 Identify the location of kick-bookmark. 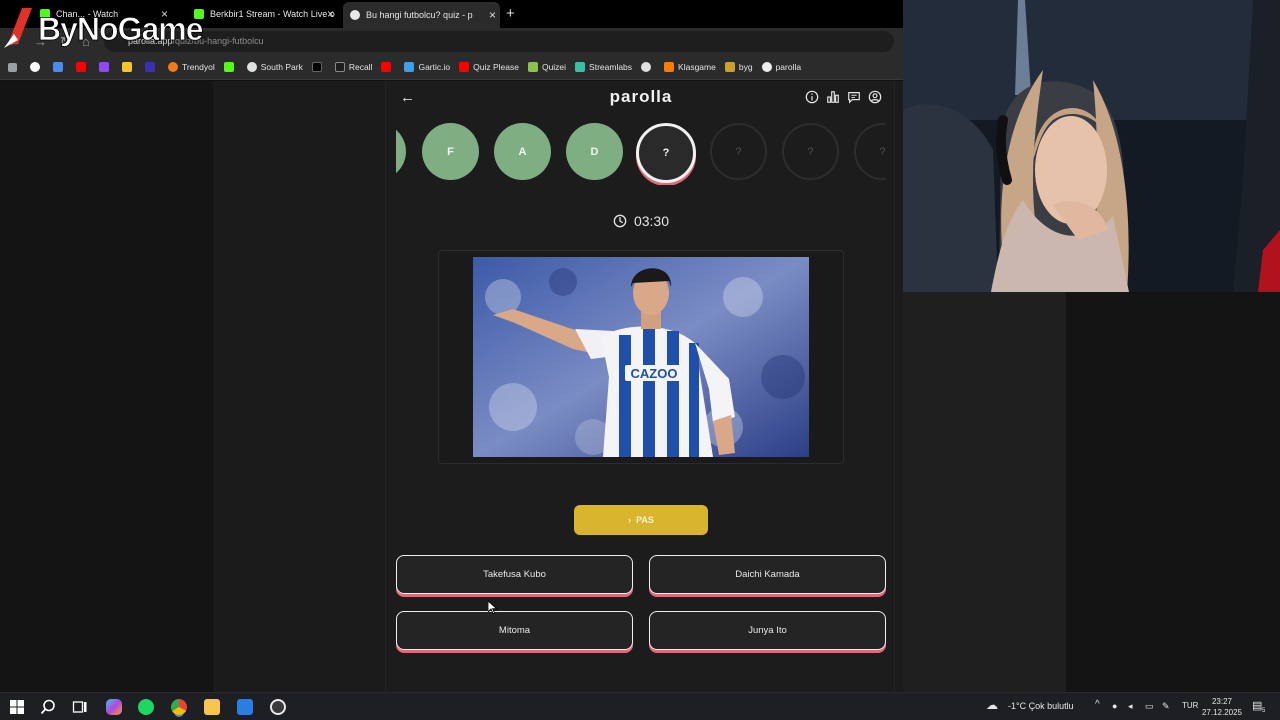
(230, 67).